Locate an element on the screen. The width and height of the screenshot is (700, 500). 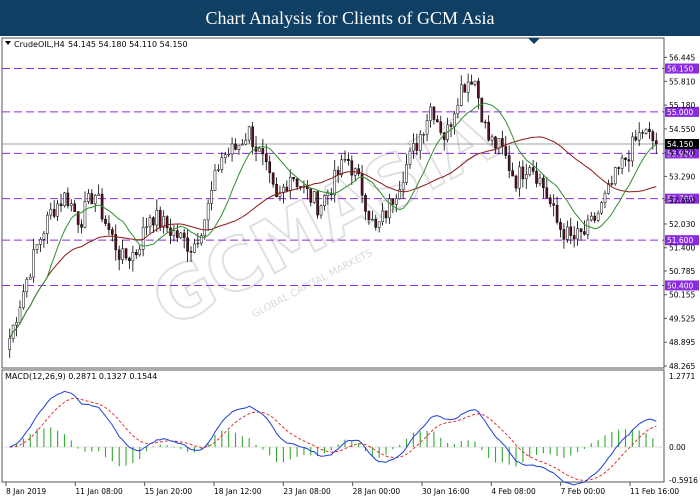
x-tick-label: 7 Feb 00:00 is located at coordinates (583, 491).